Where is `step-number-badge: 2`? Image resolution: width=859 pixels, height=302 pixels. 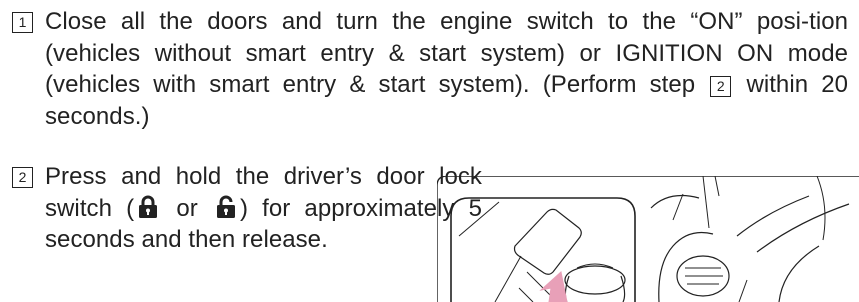 step-number-badge: 2 is located at coordinates (22, 177).